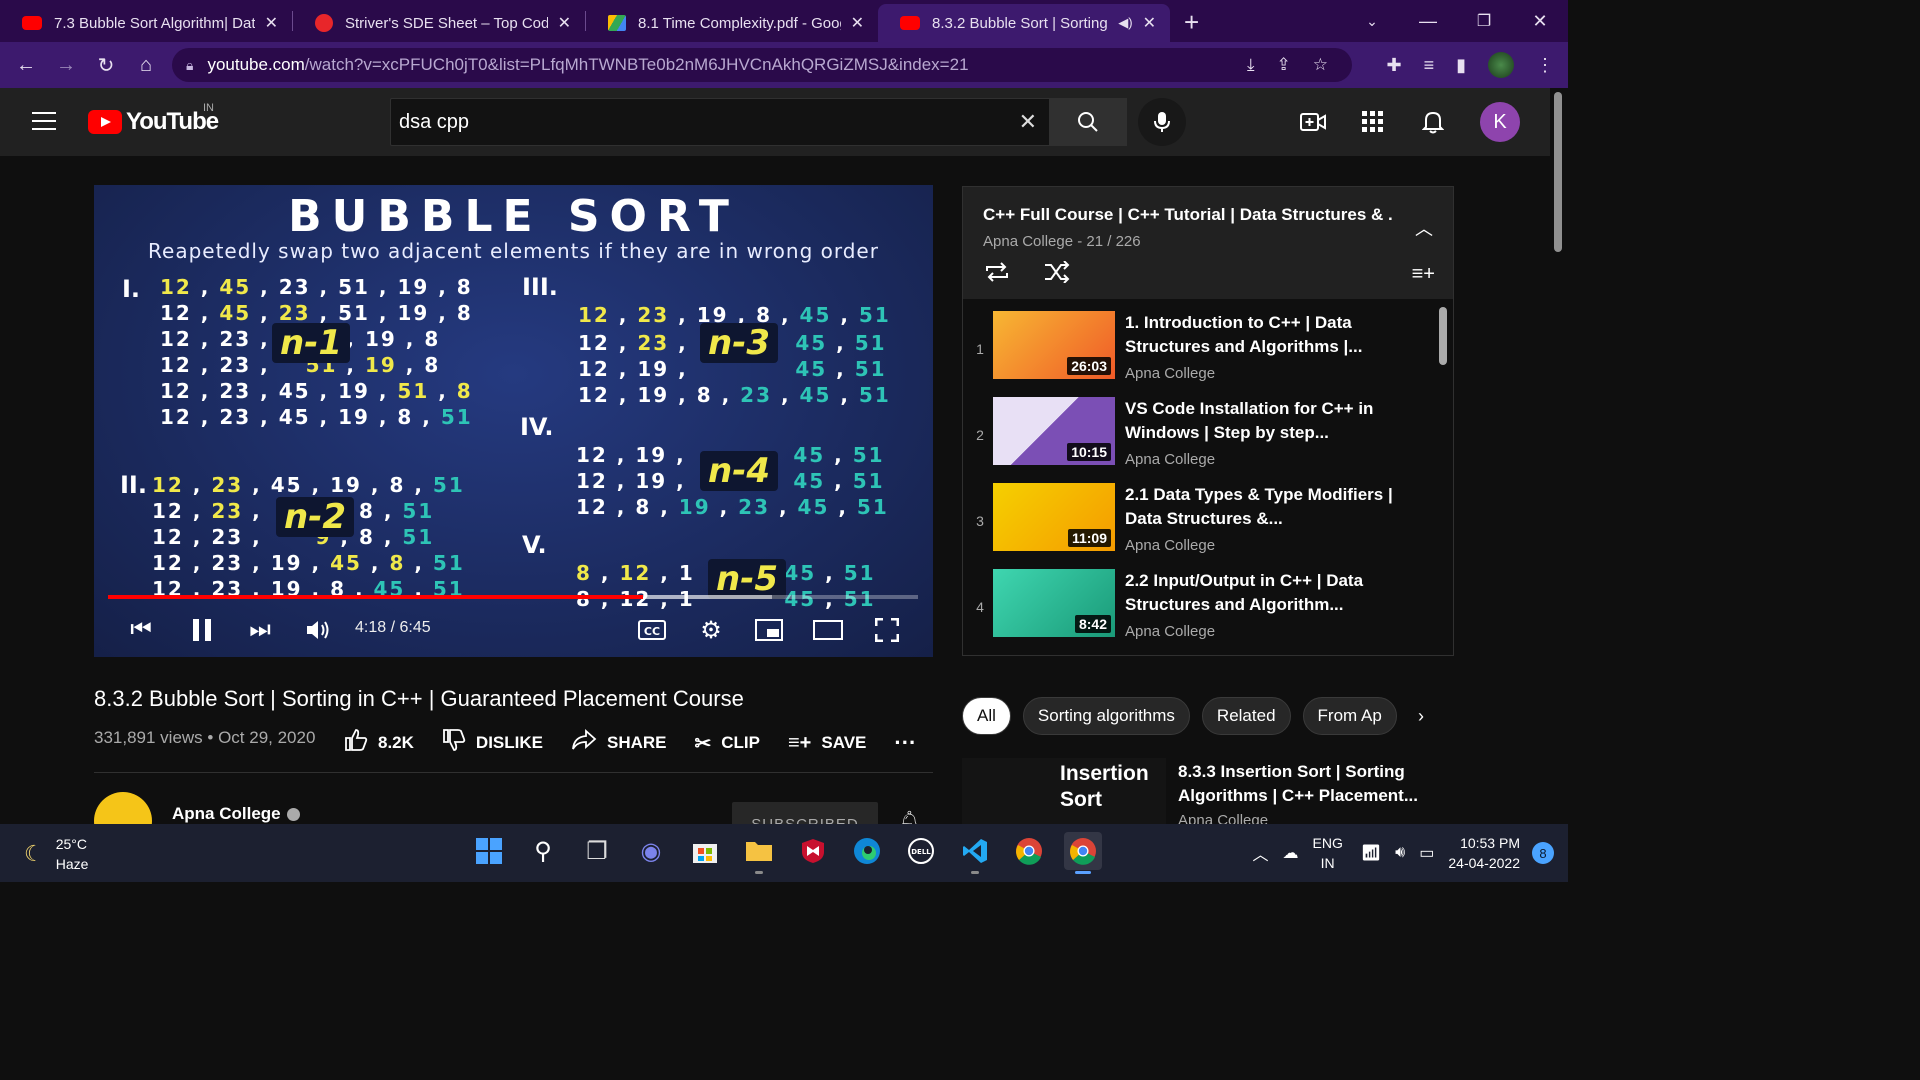  Describe the element at coordinates (202, 630) in the screenshot. I see `pause-icon` at that location.